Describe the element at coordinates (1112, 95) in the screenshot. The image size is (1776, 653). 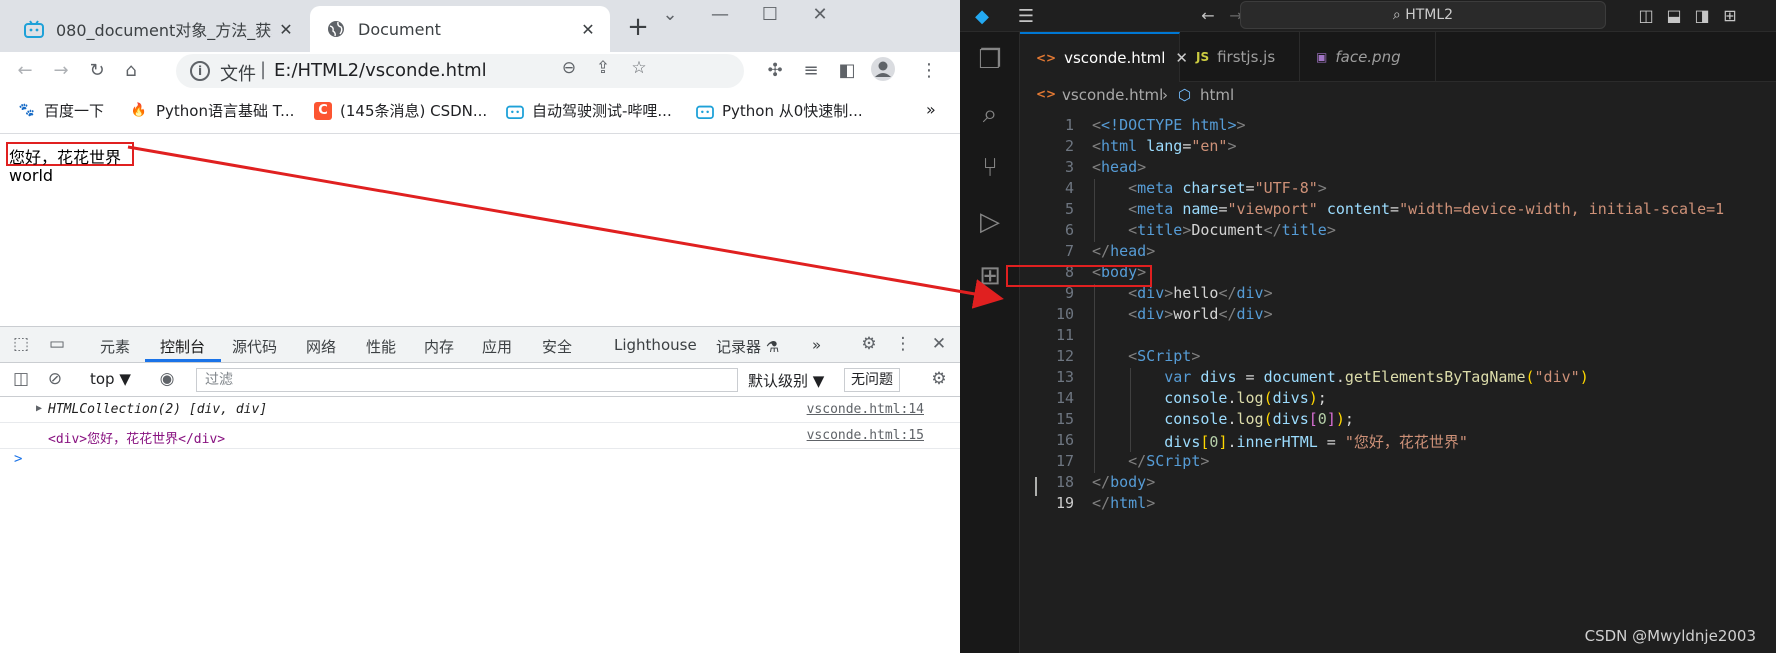
I see `breadcrumb-file: vsconde.html` at that location.